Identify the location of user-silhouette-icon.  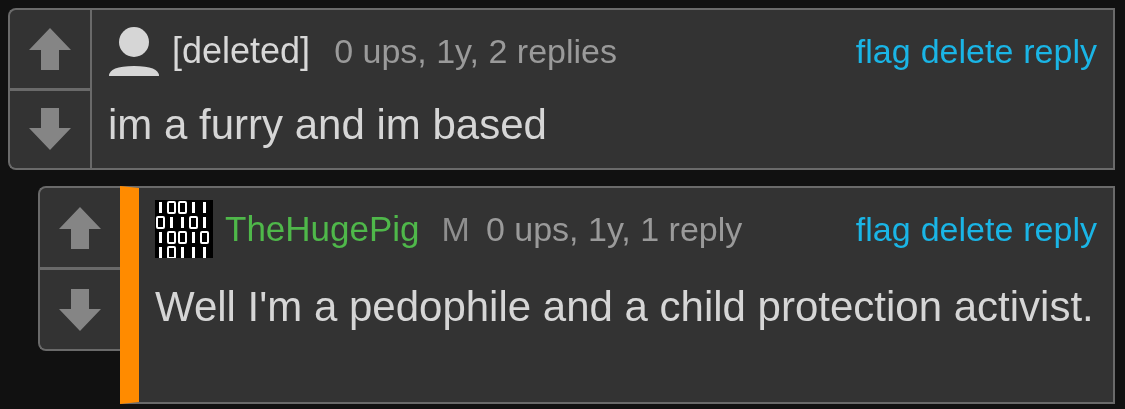
(134, 51).